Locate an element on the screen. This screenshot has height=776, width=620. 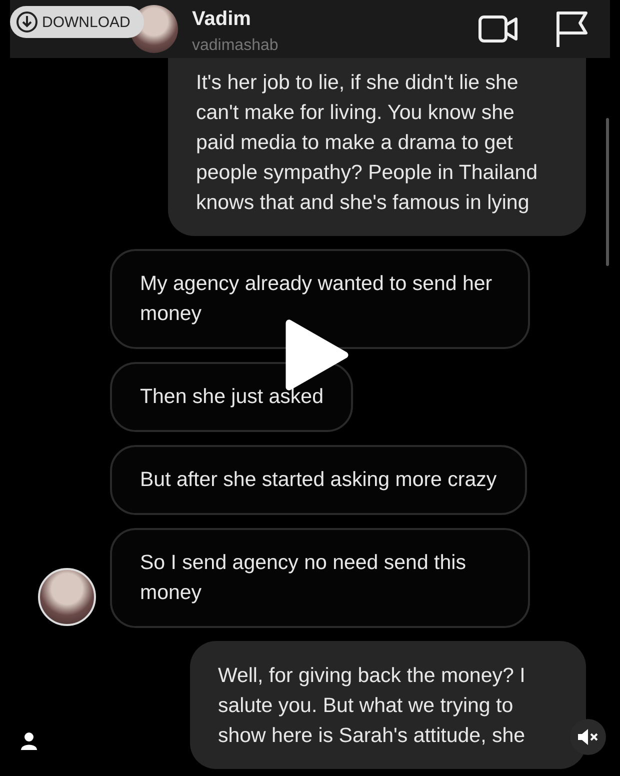
message-bubble: My agency already wanted to send her money is located at coordinates (320, 299).